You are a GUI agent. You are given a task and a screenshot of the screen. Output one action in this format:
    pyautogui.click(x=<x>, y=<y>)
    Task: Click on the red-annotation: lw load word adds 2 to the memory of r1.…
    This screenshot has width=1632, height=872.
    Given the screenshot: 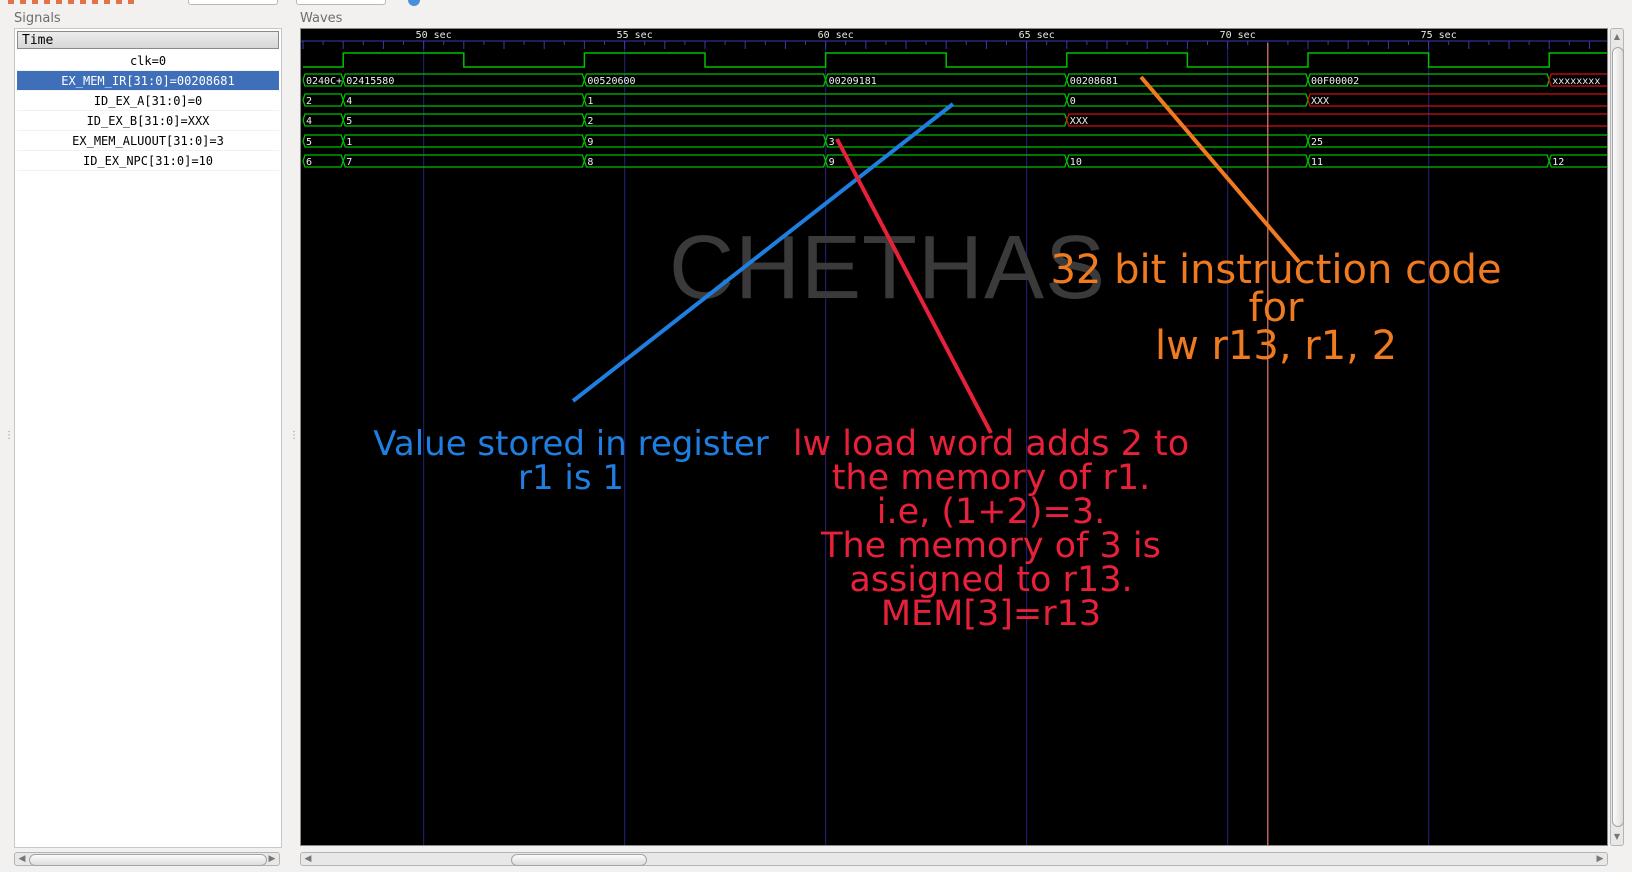 What is the action you would take?
    pyautogui.click(x=991, y=529)
    